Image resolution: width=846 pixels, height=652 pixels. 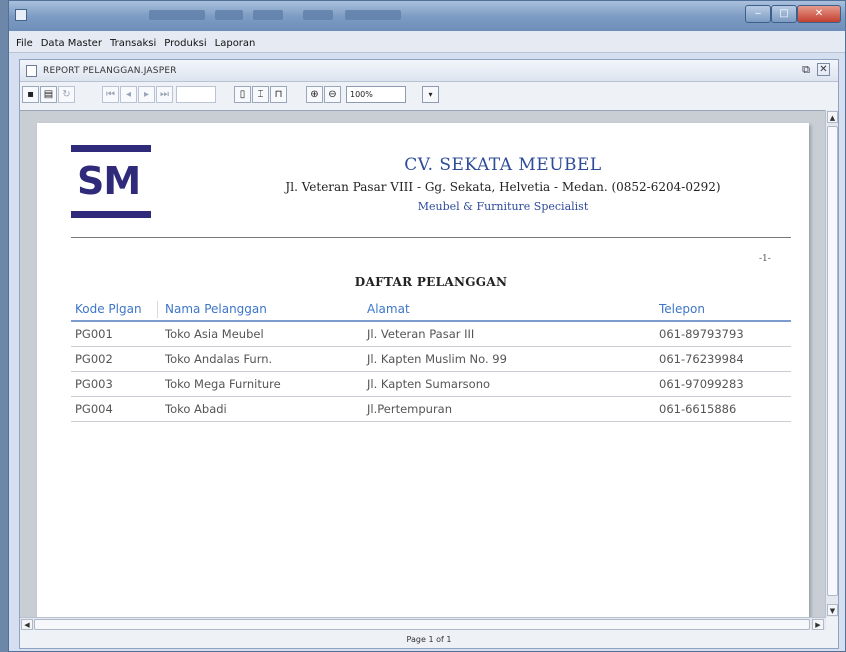 What do you see at coordinates (765, 259) in the screenshot?
I see `page-number: -1-` at bounding box center [765, 259].